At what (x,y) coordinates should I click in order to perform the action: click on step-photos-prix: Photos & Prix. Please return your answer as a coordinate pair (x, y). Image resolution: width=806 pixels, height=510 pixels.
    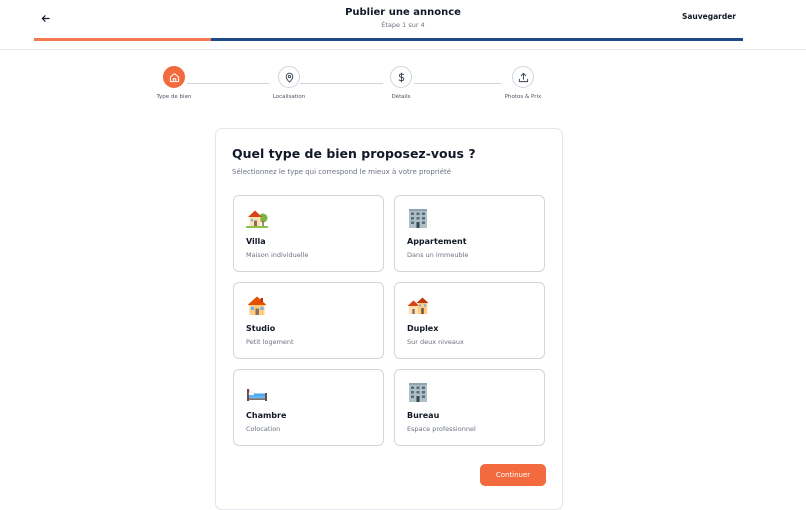
    Looking at the image, I should click on (523, 83).